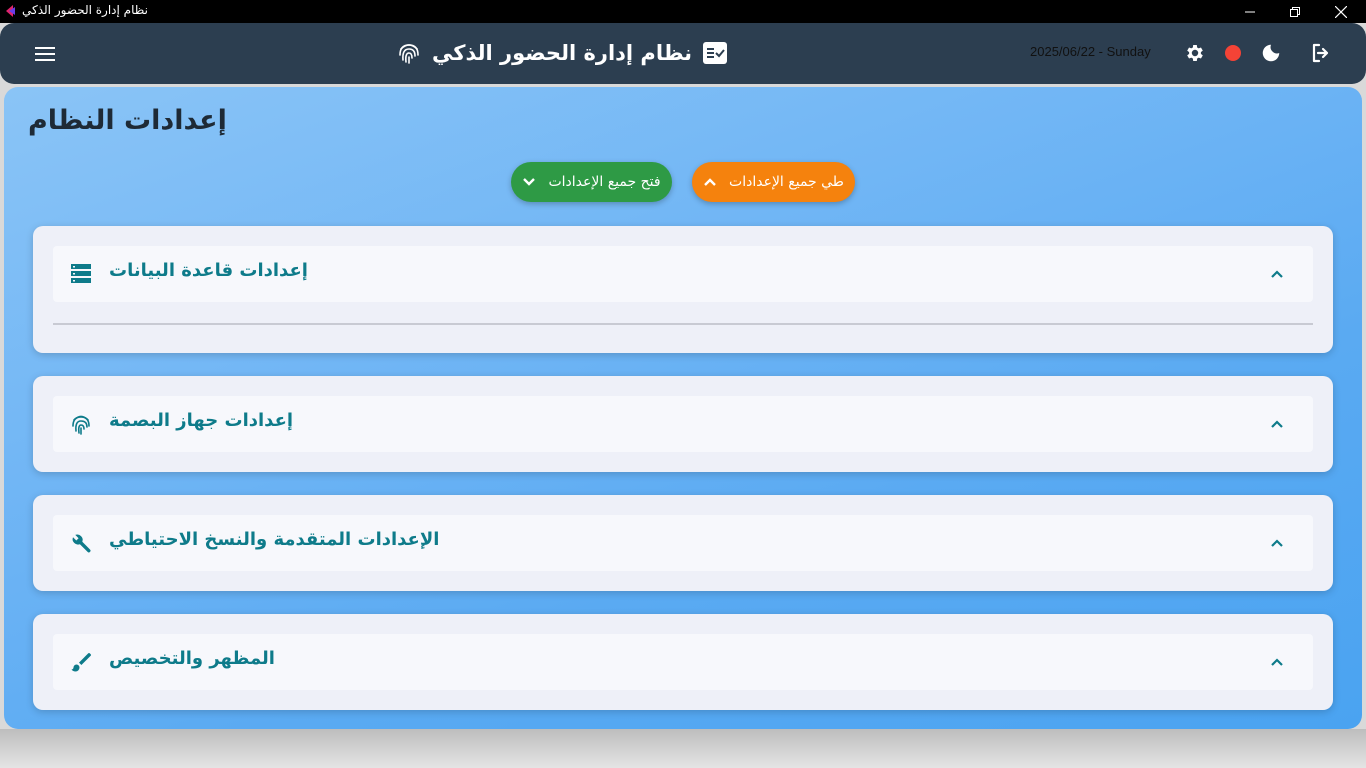 The height and width of the screenshot is (768, 1366). I want to click on window-titlebar: نظام إدارة الحضور الذكي, so click(683, 11).